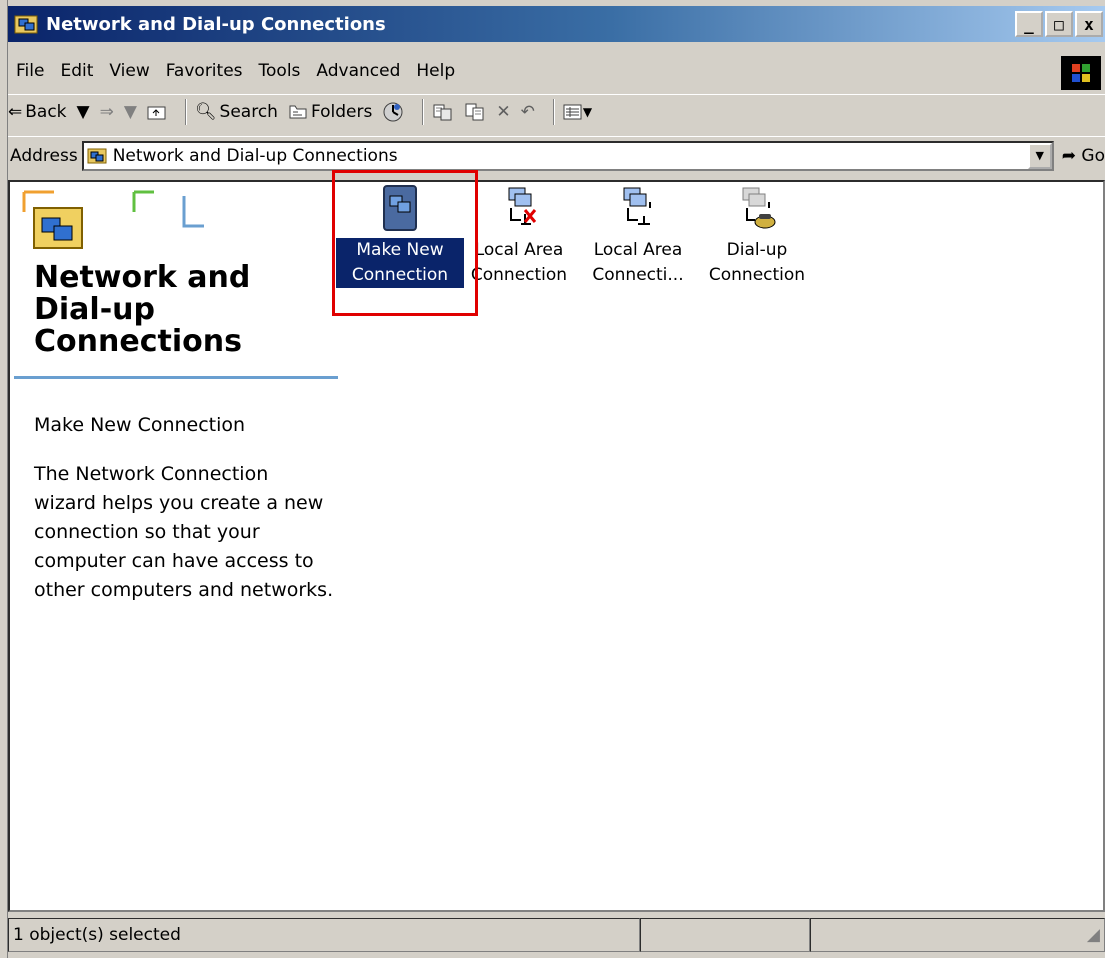  What do you see at coordinates (522, 206) in the screenshot?
I see `lan-connection-disconnected-icon` at bounding box center [522, 206].